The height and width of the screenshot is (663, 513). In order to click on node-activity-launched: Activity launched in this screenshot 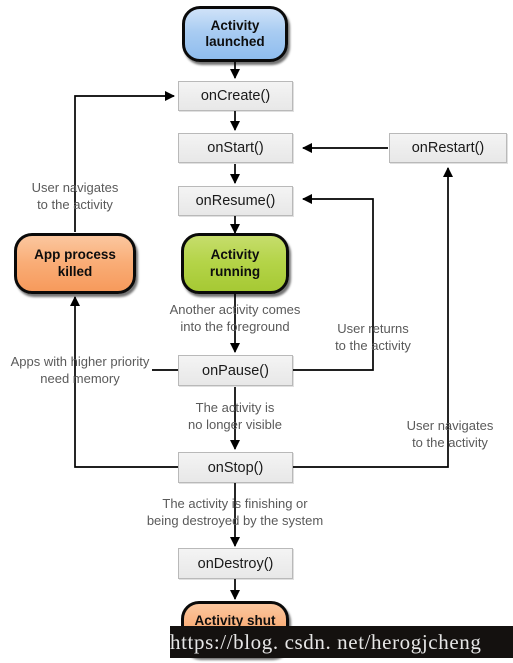, I will do `click(235, 34)`.